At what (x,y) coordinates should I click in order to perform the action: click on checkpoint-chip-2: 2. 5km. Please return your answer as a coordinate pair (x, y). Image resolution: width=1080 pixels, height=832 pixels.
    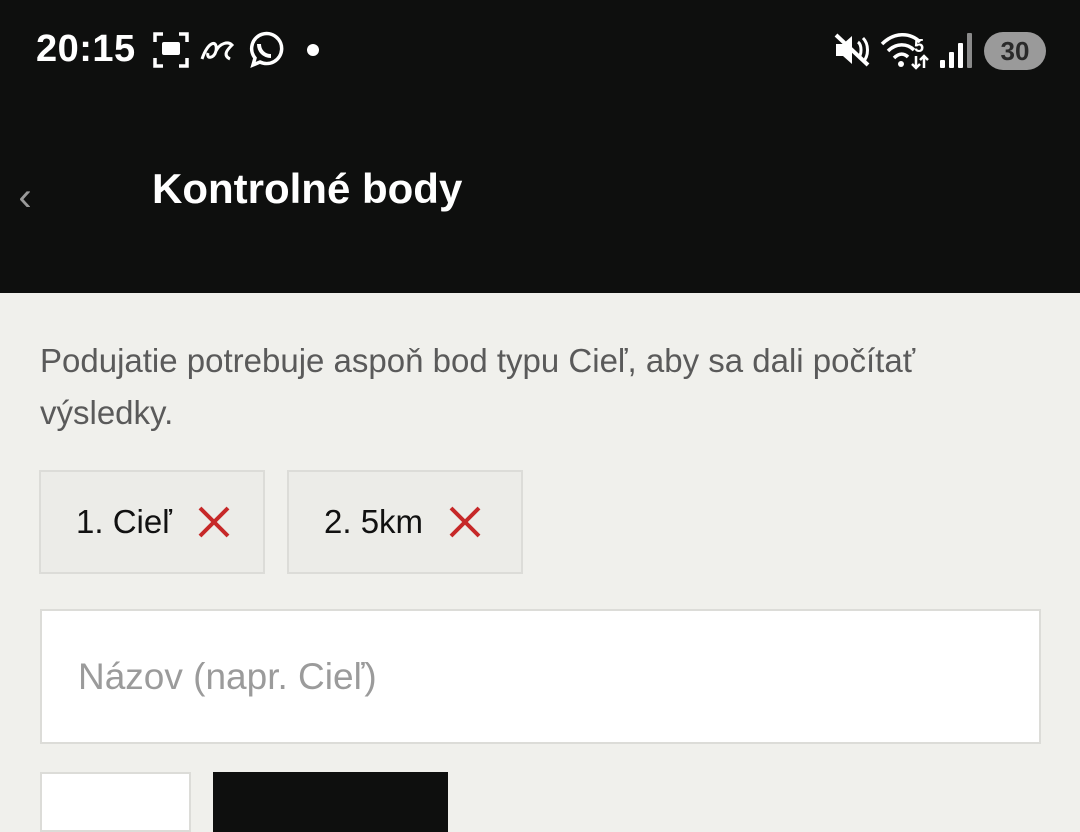
    Looking at the image, I should click on (405, 522).